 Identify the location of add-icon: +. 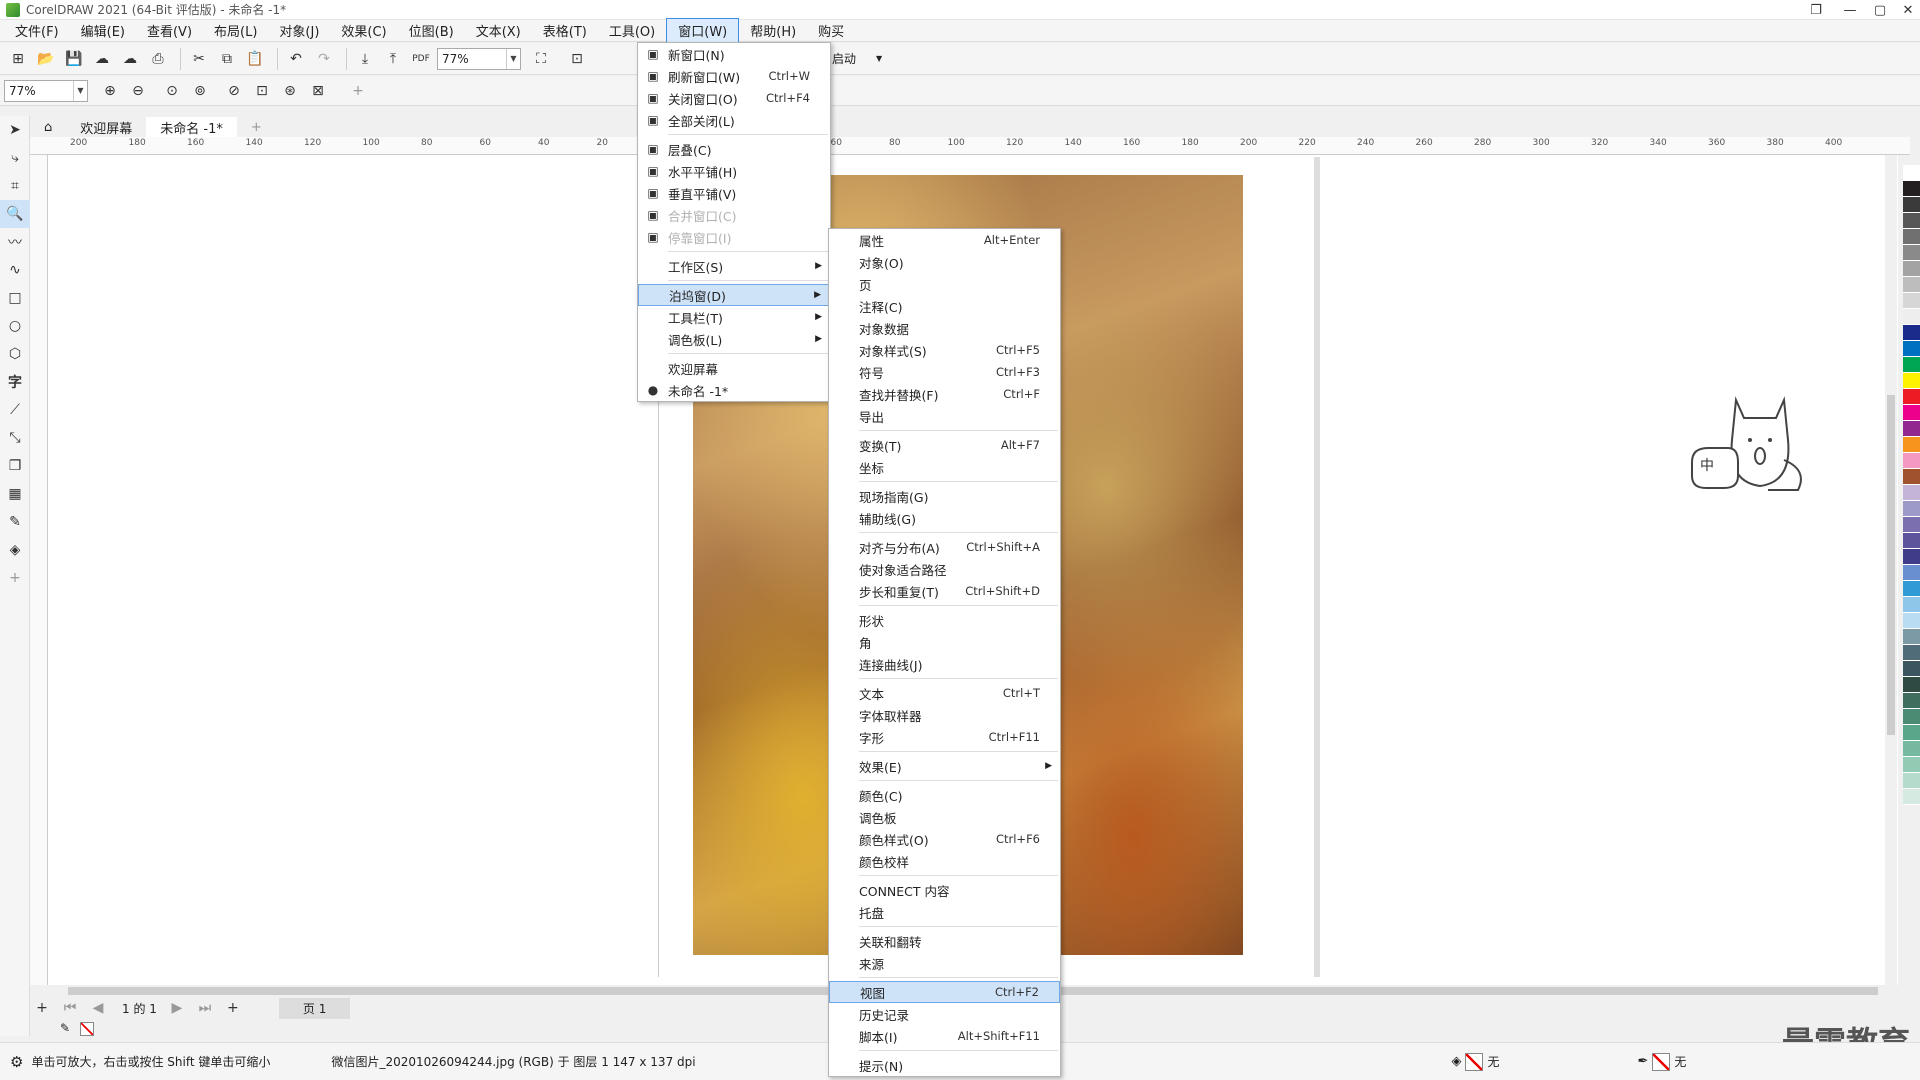
(358, 91).